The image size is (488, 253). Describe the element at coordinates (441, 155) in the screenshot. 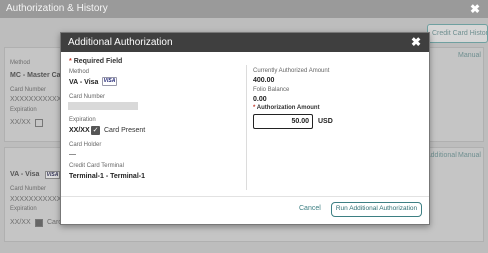

I see `bg-additional-link: Additional` at that location.